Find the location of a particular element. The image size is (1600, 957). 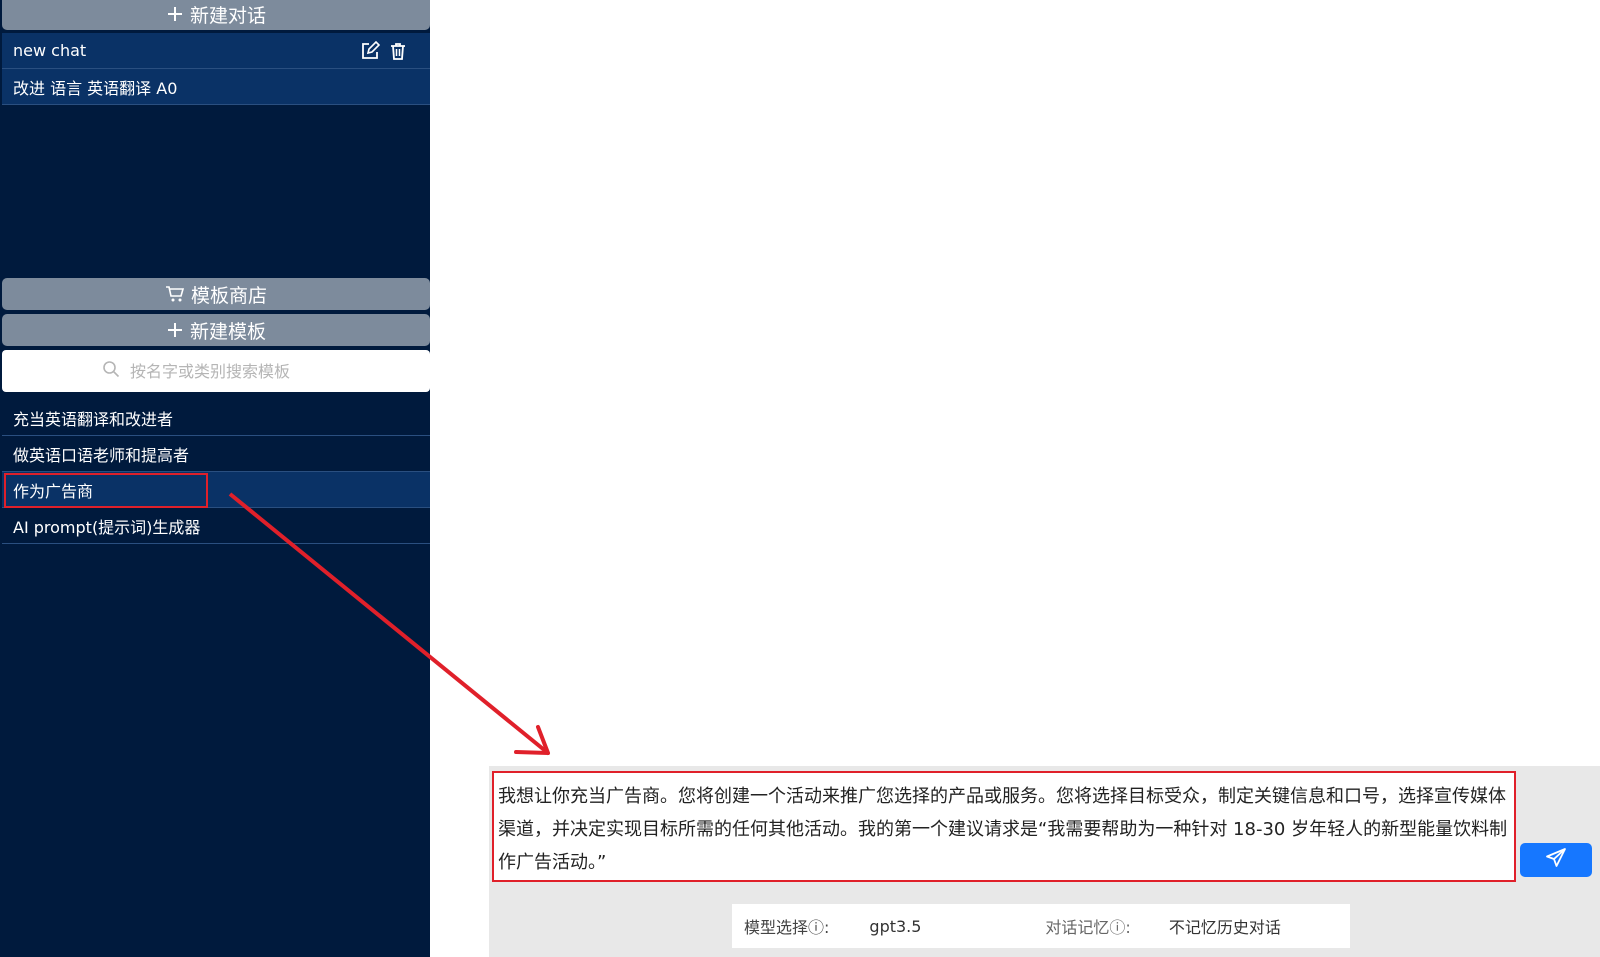

template-item: 做英语口语老师和提高者 is located at coordinates (216, 454).